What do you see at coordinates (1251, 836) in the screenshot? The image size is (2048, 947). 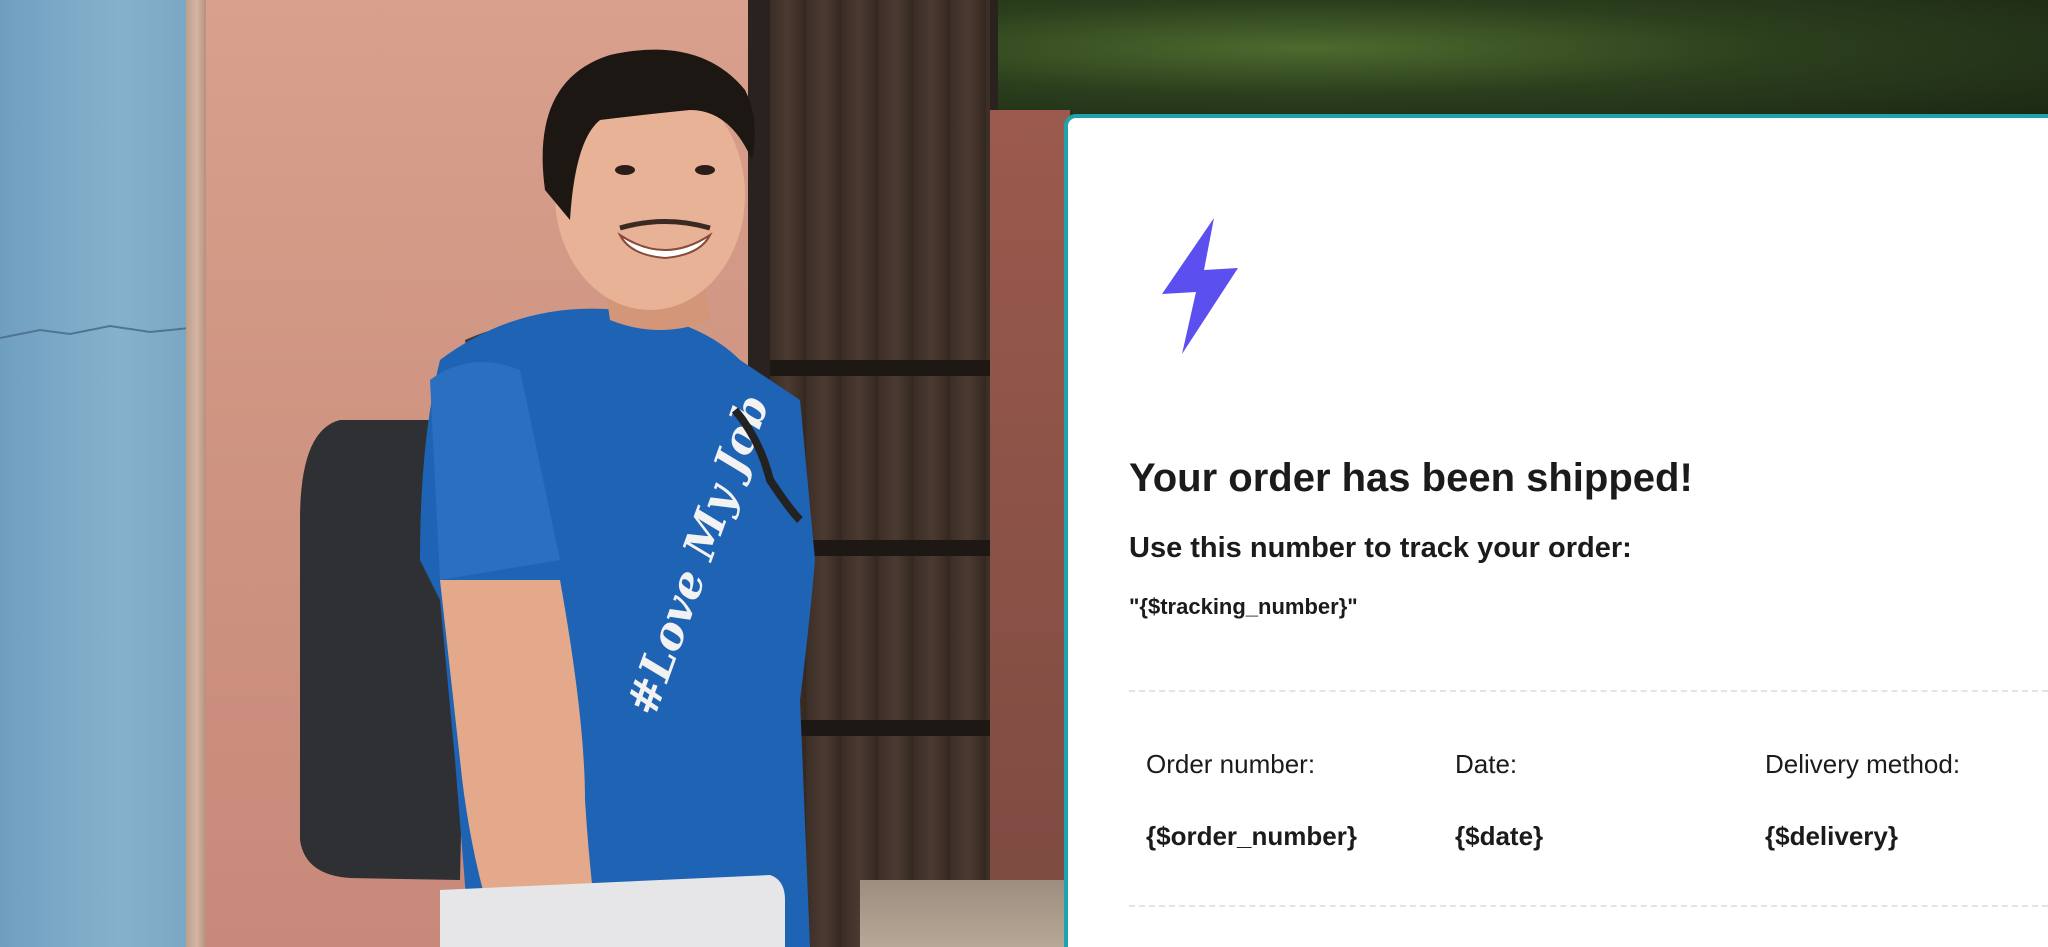 I see `order-number-value: {$order_number}` at bounding box center [1251, 836].